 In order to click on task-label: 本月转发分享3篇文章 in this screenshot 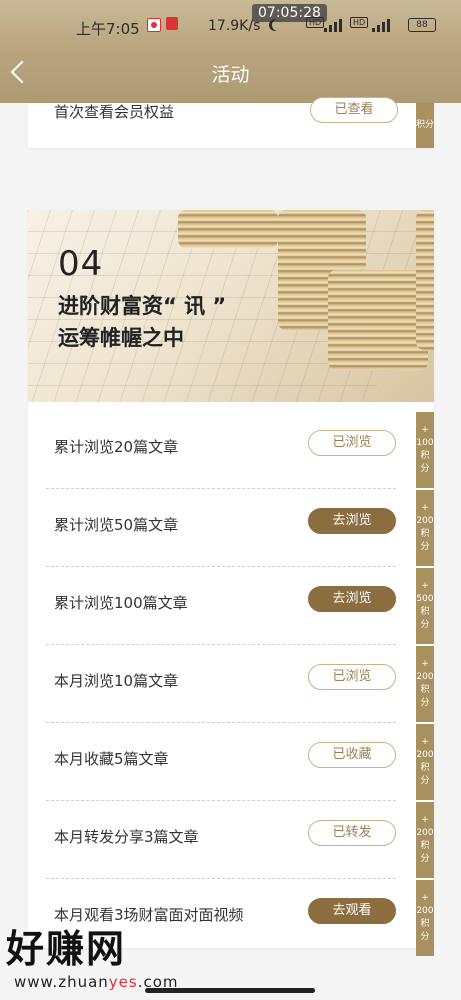, I will do `click(126, 837)`.